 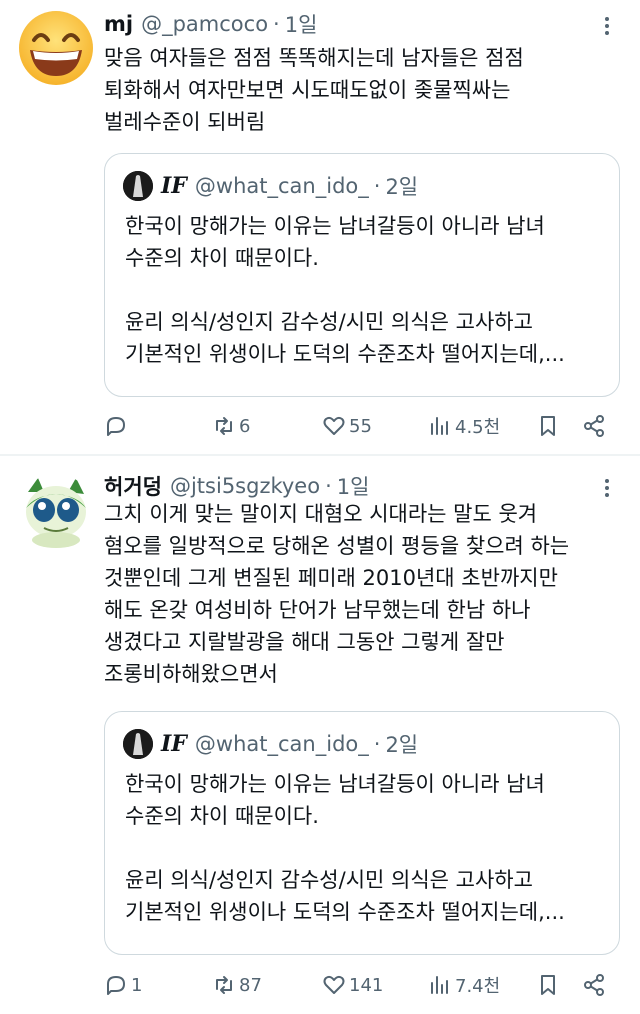 What do you see at coordinates (250, 985) in the screenshot?
I see `retweet-count: 87` at bounding box center [250, 985].